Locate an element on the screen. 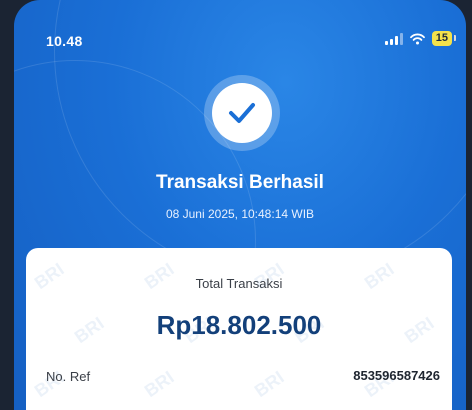  checkmark-icon is located at coordinates (242, 113).